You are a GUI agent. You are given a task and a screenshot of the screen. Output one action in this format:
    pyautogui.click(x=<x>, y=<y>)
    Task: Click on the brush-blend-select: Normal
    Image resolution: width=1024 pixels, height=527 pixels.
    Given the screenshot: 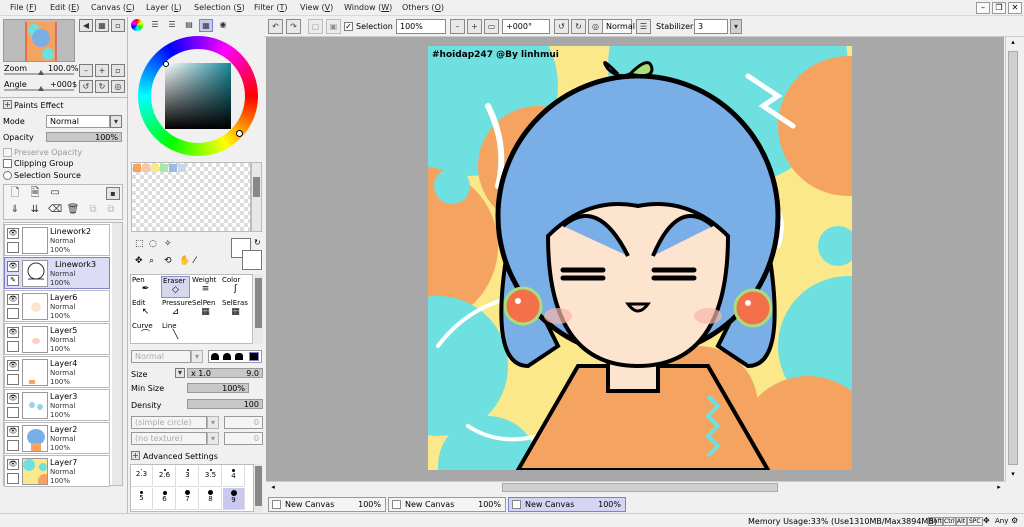 What is the action you would take?
    pyautogui.click(x=161, y=356)
    